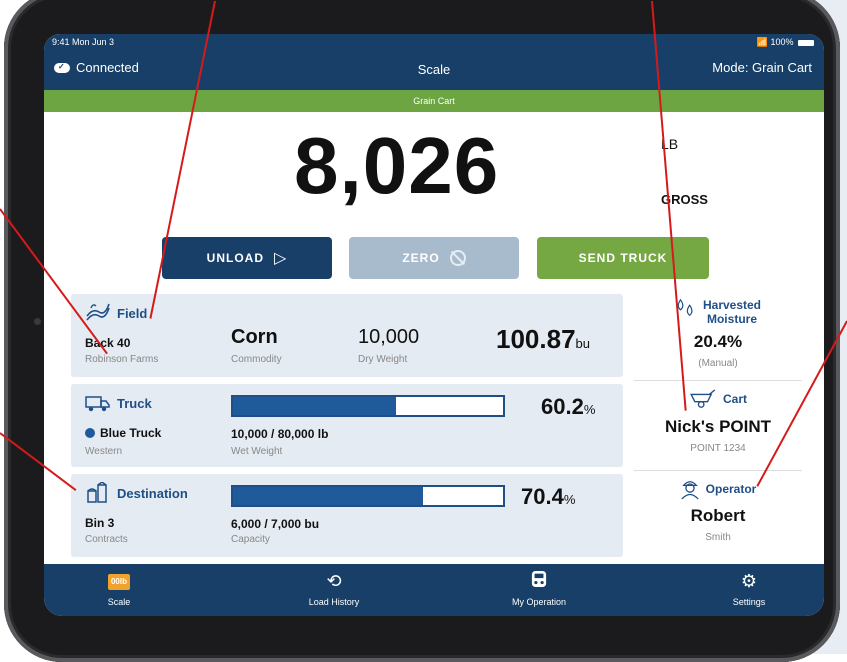 This screenshot has width=847, height=662. What do you see at coordinates (37, 321) in the screenshot?
I see `camera-dot` at bounding box center [37, 321].